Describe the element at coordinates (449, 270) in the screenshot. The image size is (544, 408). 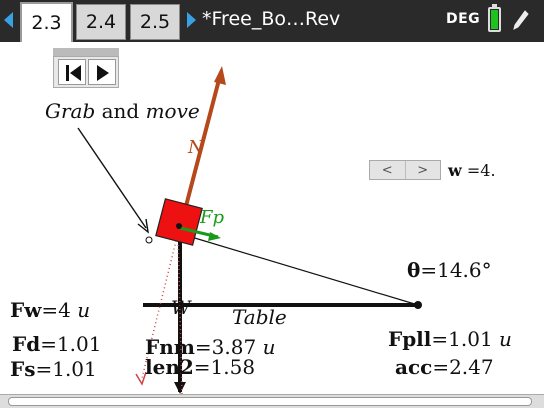
I see `angle-readout: θ=14.6°` at that location.